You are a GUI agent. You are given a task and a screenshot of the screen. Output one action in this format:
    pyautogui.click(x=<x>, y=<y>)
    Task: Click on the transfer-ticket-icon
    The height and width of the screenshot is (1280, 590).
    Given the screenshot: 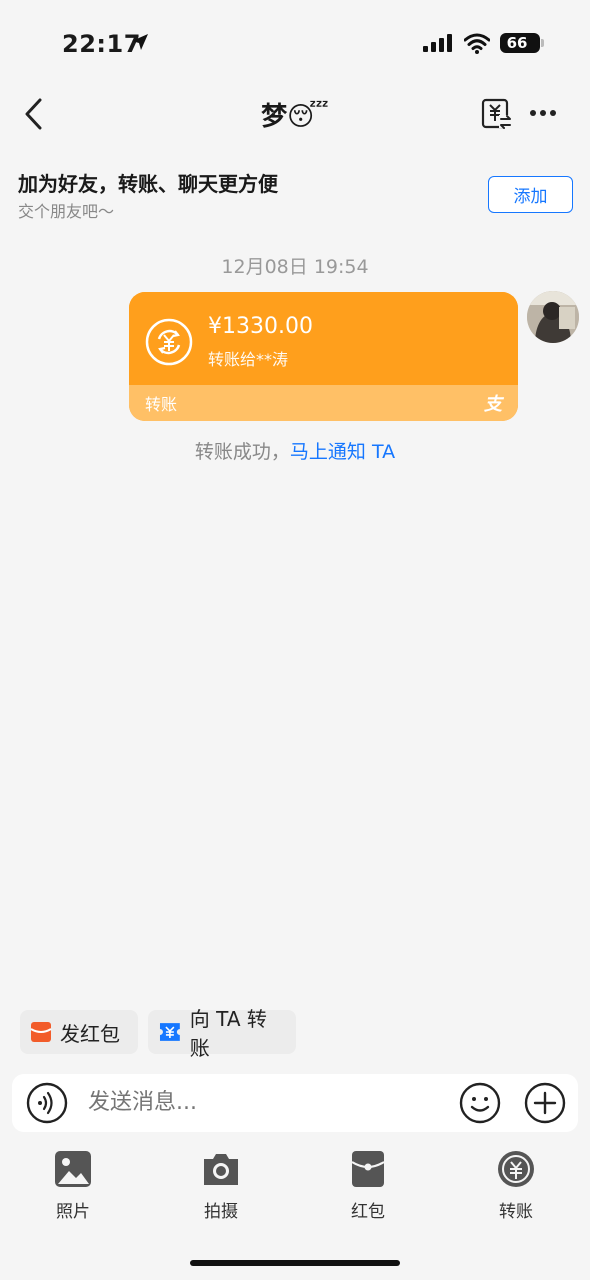 What is the action you would take?
    pyautogui.click(x=169, y=1032)
    